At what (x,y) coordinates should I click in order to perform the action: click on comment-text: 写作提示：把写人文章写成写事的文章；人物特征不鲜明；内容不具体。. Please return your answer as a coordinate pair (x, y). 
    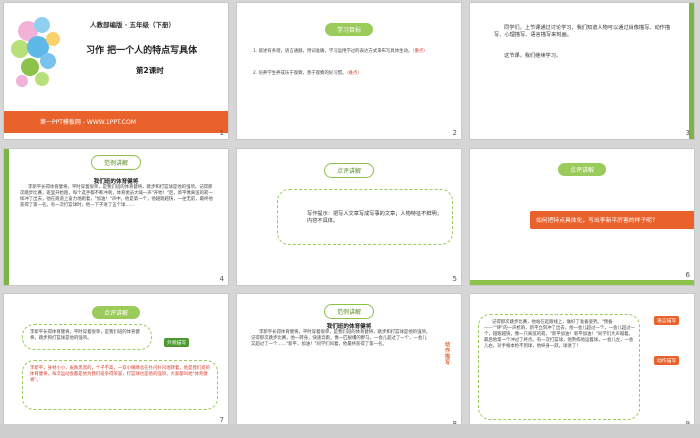
    Looking at the image, I should click on (374, 217).